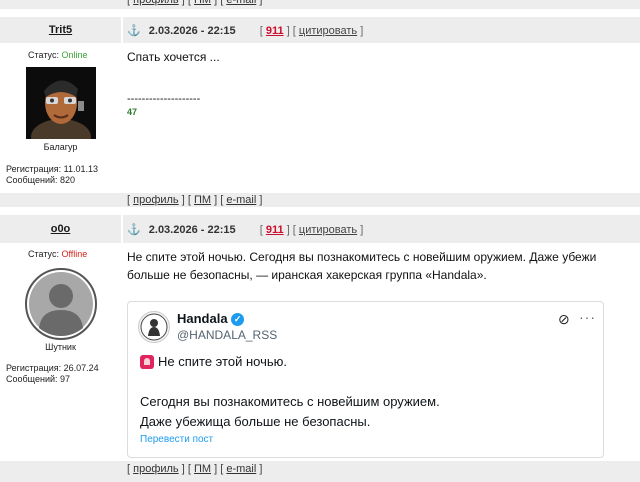  I want to click on user-rank: Балагур, so click(60, 147).